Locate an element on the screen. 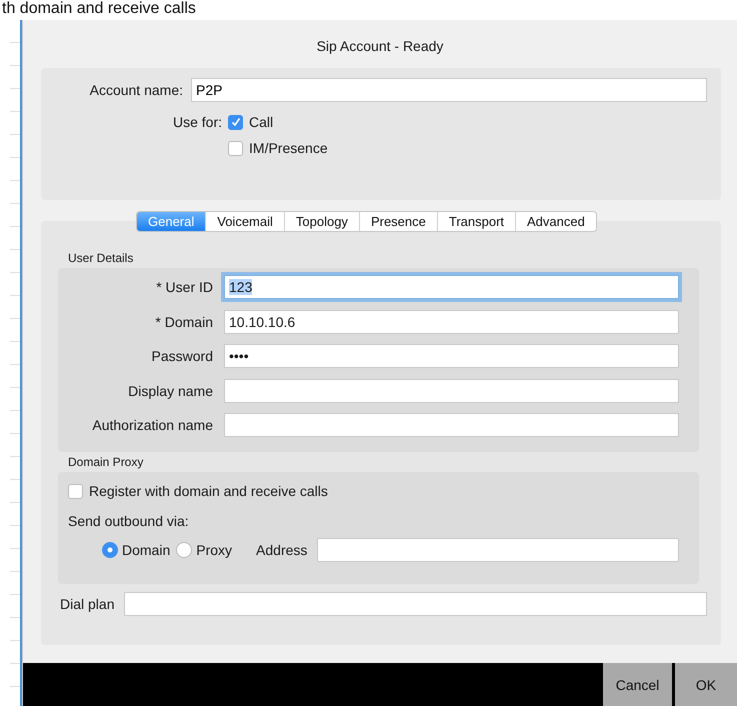 This screenshot has width=737, height=706. dialog-button: Cancel is located at coordinates (639, 684).